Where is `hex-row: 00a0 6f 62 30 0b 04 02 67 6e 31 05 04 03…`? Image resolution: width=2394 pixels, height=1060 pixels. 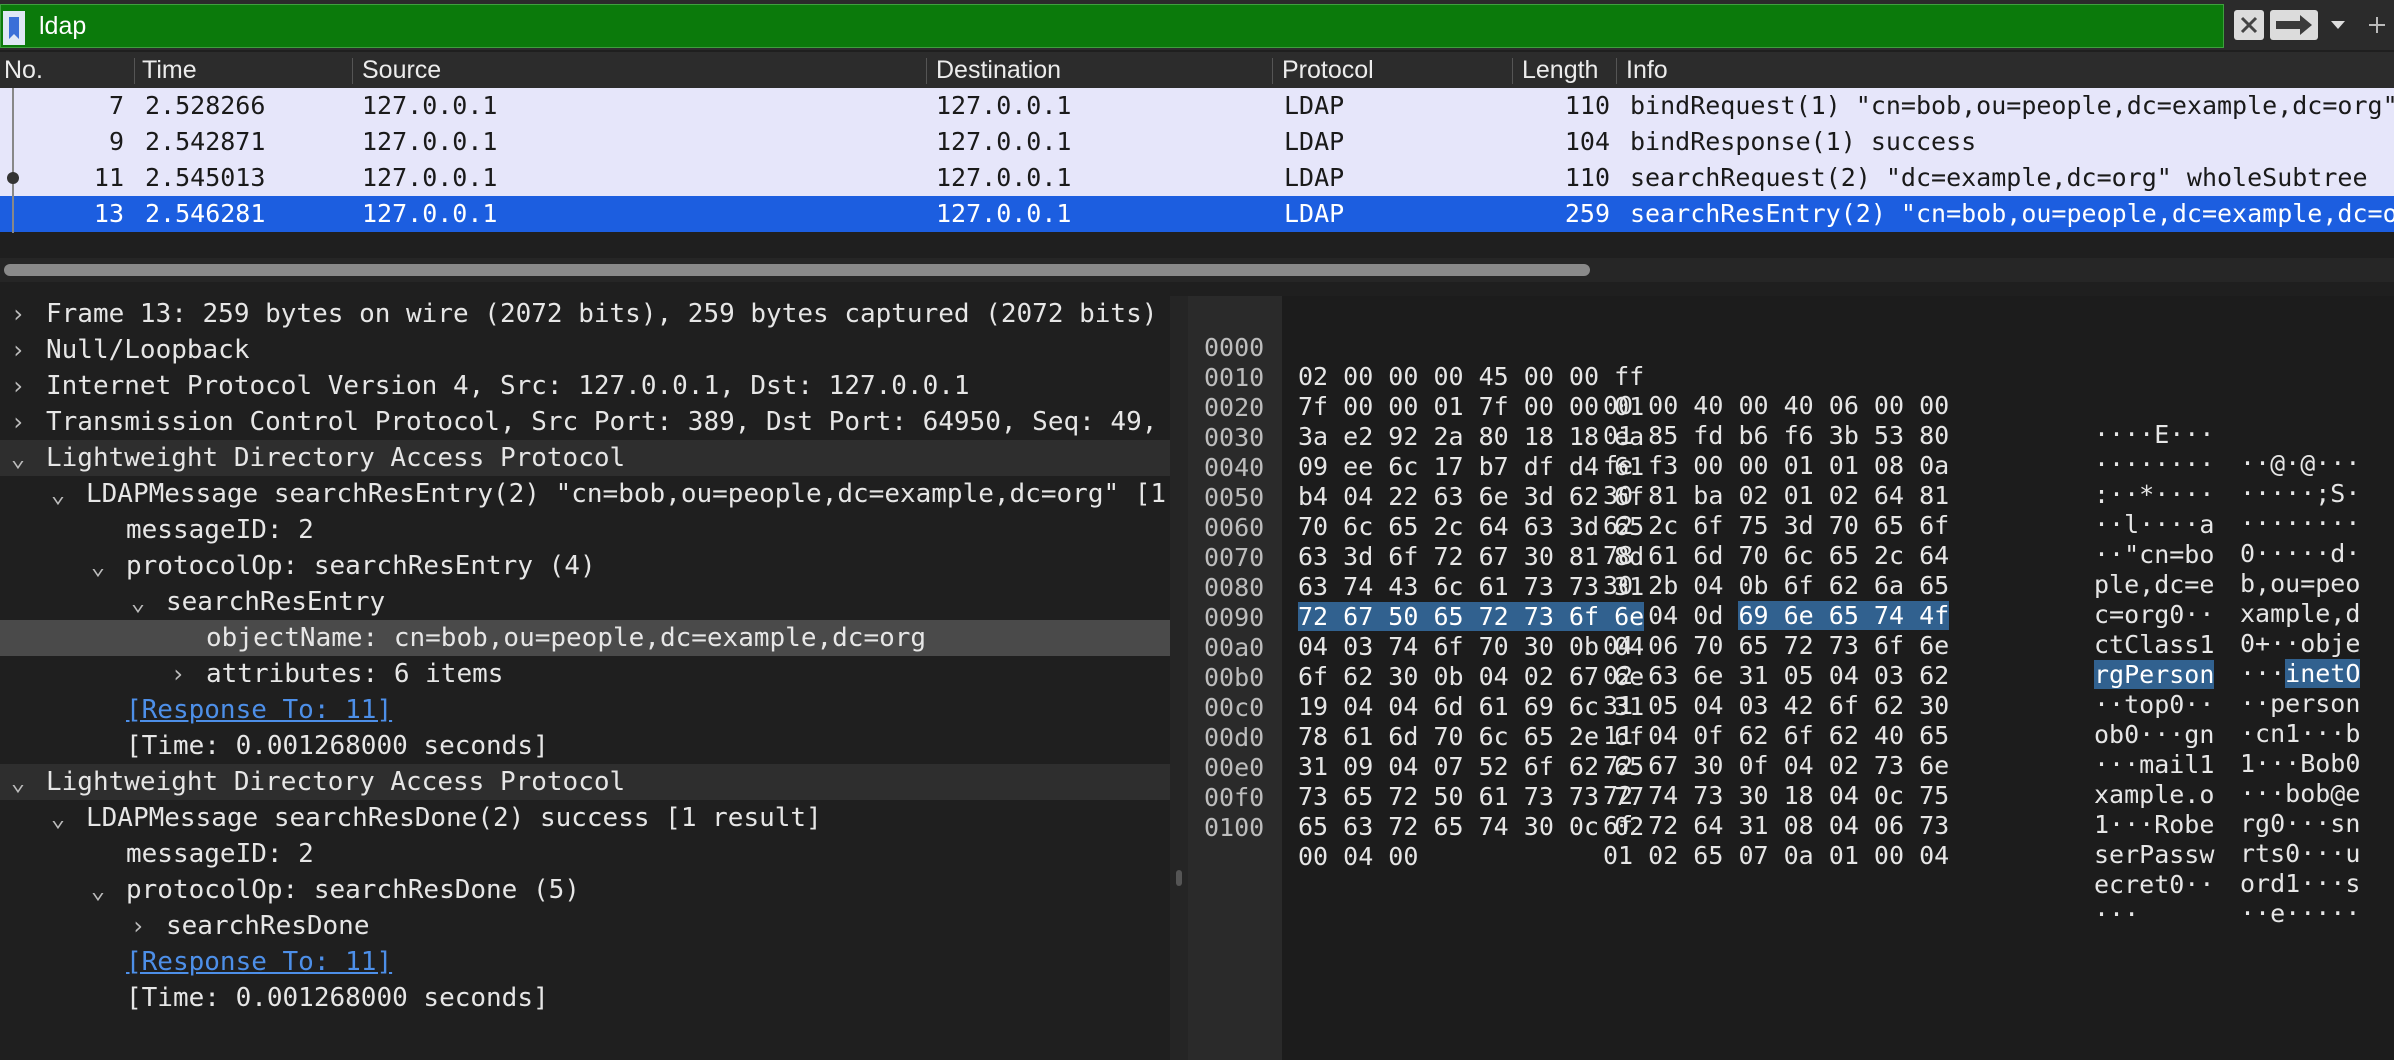 hex-row: 00a0 6f 62 30 0b 04 02 67 6e 31 05 04 03… is located at coordinates (1791, 691).